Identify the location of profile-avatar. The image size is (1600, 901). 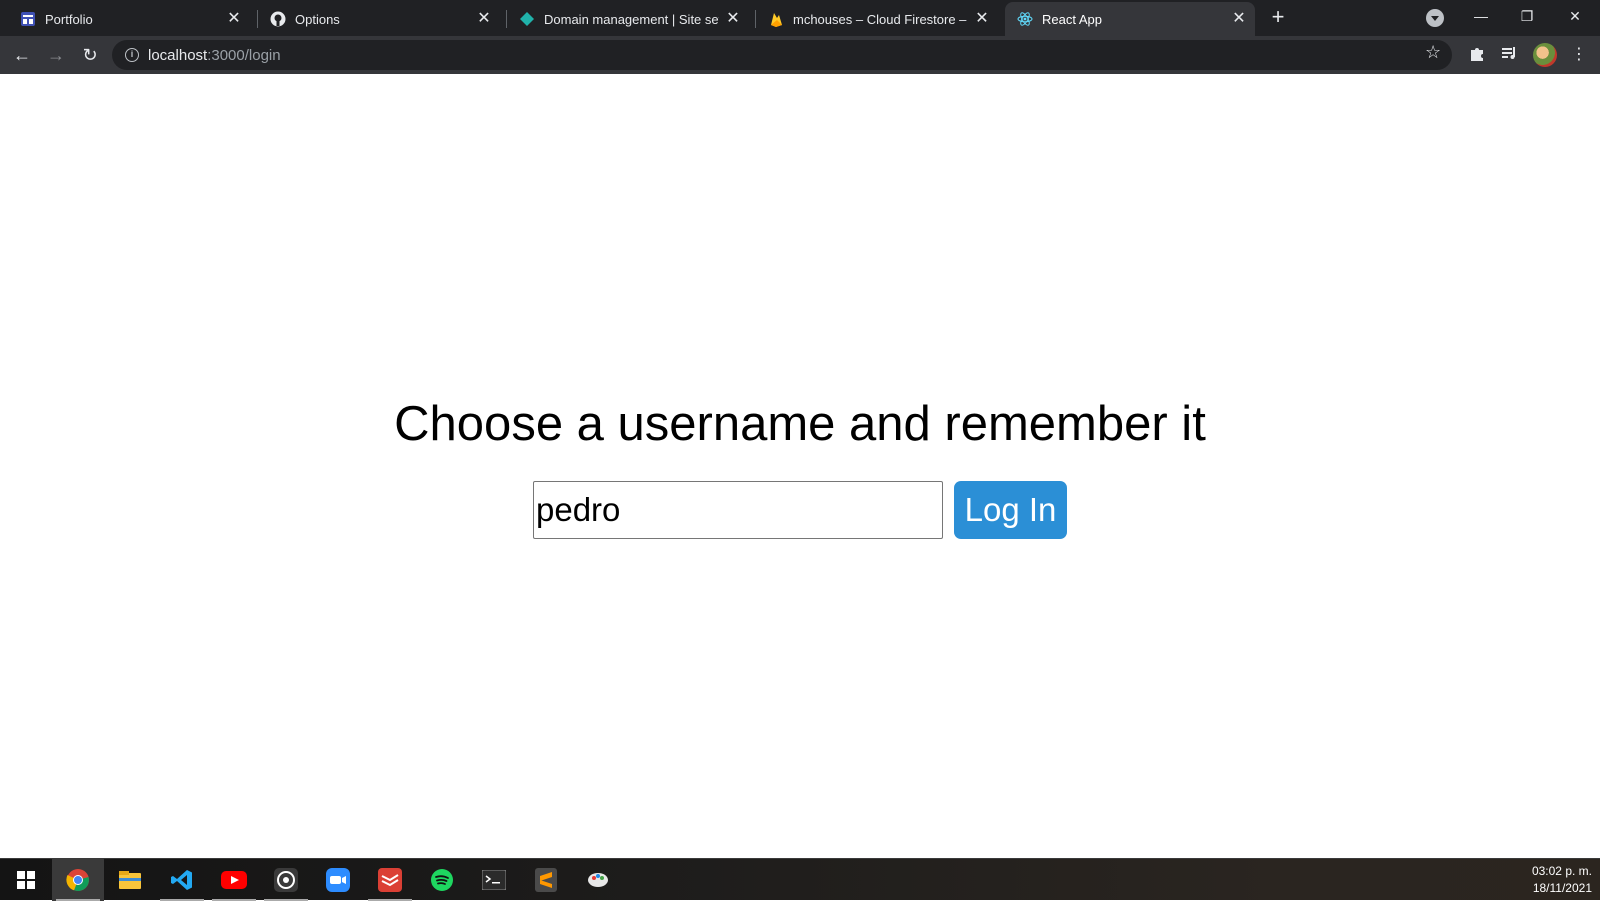
(1545, 55).